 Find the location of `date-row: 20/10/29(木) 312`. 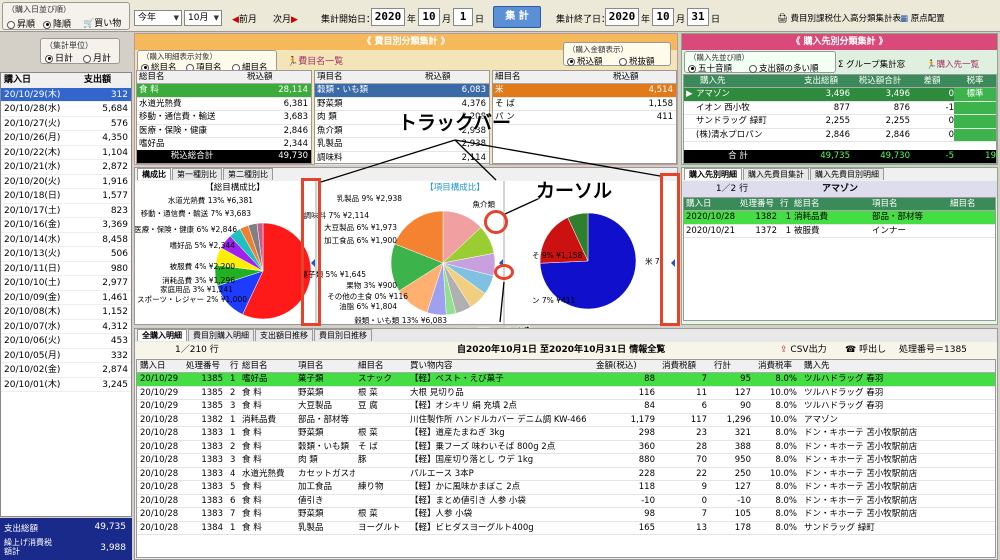

date-row: 20/10/29(木) 312 is located at coordinates (66, 94).